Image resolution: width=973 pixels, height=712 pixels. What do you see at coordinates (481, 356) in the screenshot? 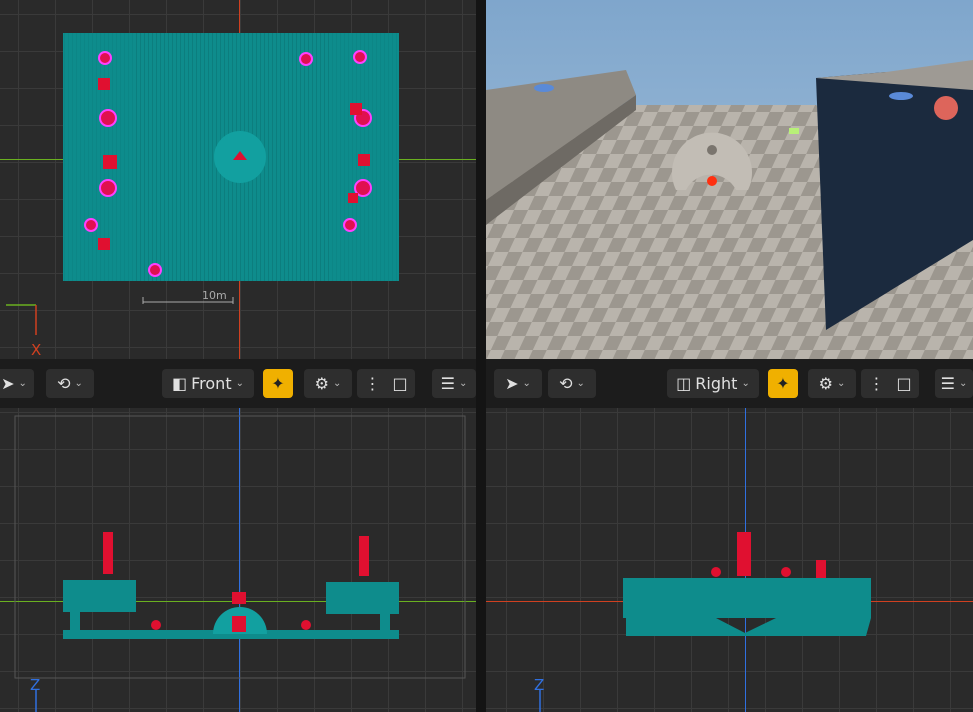
I see `viewport-separator` at bounding box center [481, 356].